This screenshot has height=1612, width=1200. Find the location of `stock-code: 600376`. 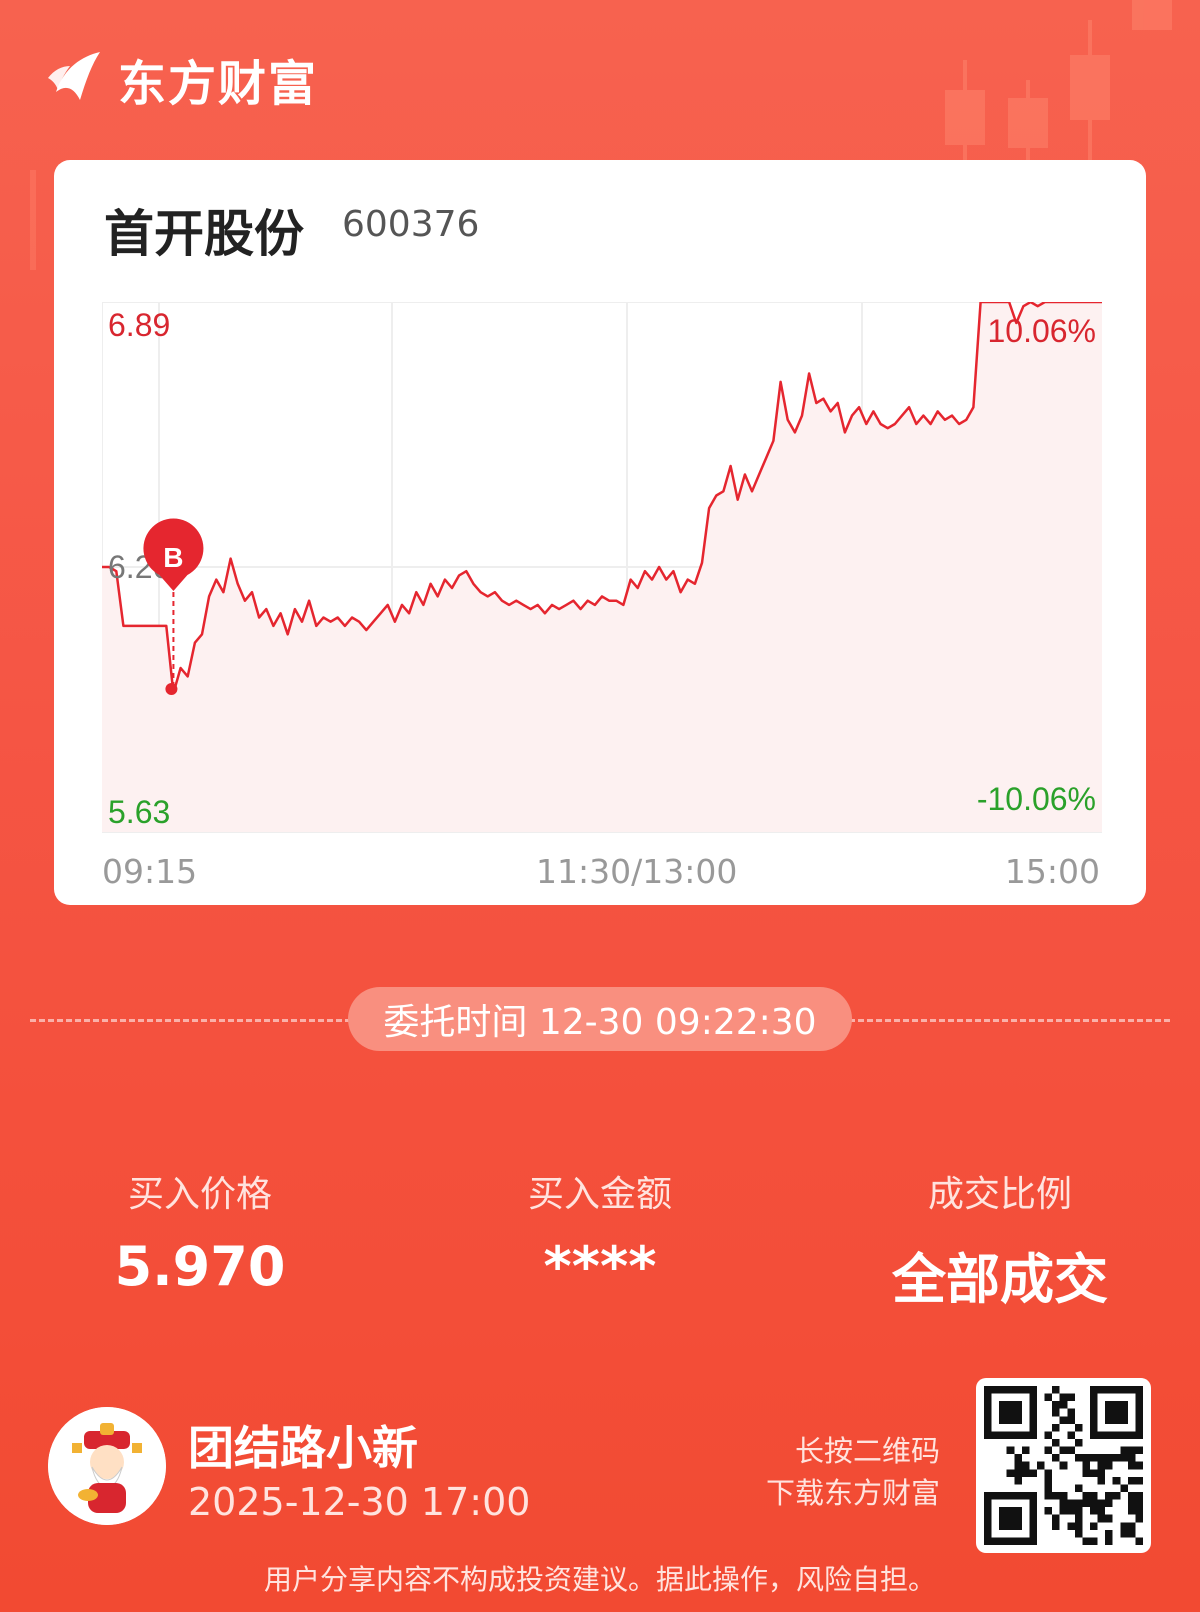

stock-code: 600376 is located at coordinates (411, 224).